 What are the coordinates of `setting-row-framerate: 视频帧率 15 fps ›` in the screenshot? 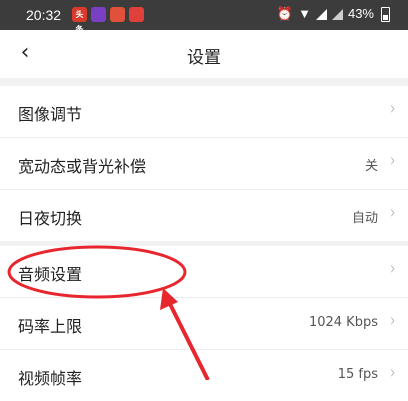 It's located at (204, 375).